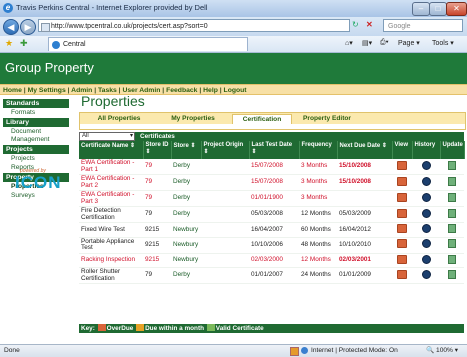  Describe the element at coordinates (364, 245) in the screenshot. I see `next-due-date-cell: 10/10/2010` at that location.